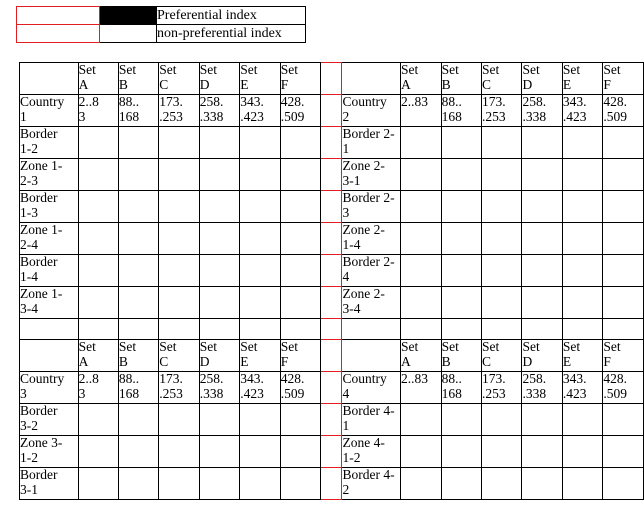 The width and height of the screenshot is (644, 530). I want to click on text-line: Zone 3-, so click(41, 442).